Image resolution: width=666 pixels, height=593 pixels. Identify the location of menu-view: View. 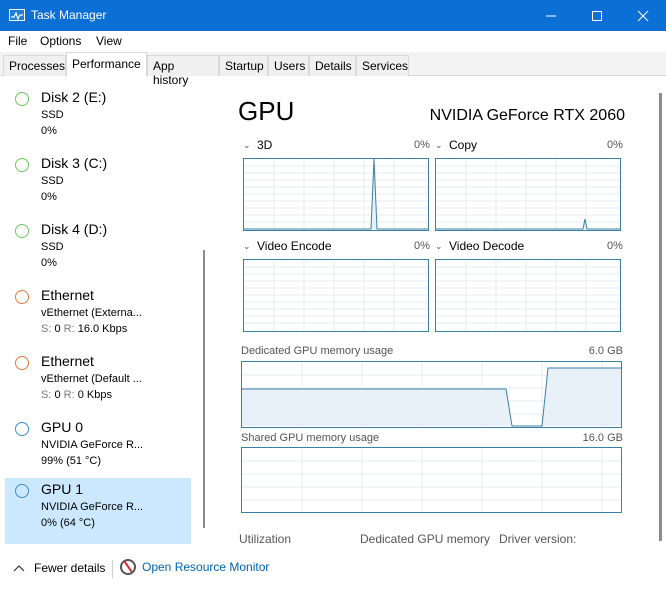
(109, 41).